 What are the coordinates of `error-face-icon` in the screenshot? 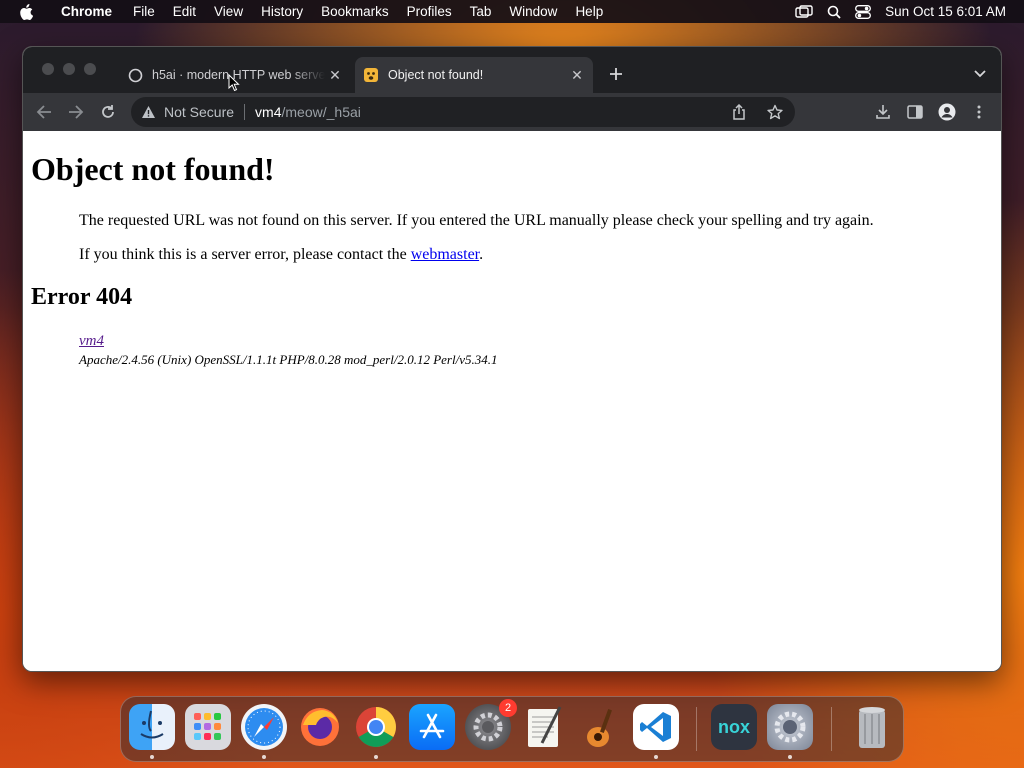 It's located at (371, 75).